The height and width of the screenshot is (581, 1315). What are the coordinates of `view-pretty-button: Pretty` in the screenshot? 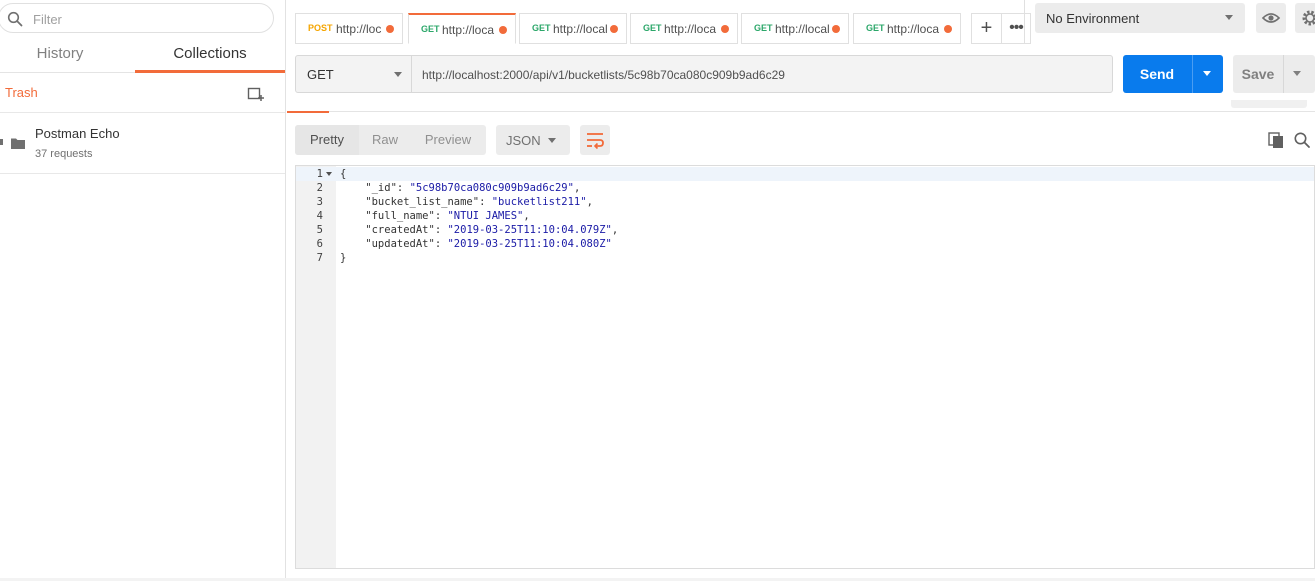 It's located at (327, 140).